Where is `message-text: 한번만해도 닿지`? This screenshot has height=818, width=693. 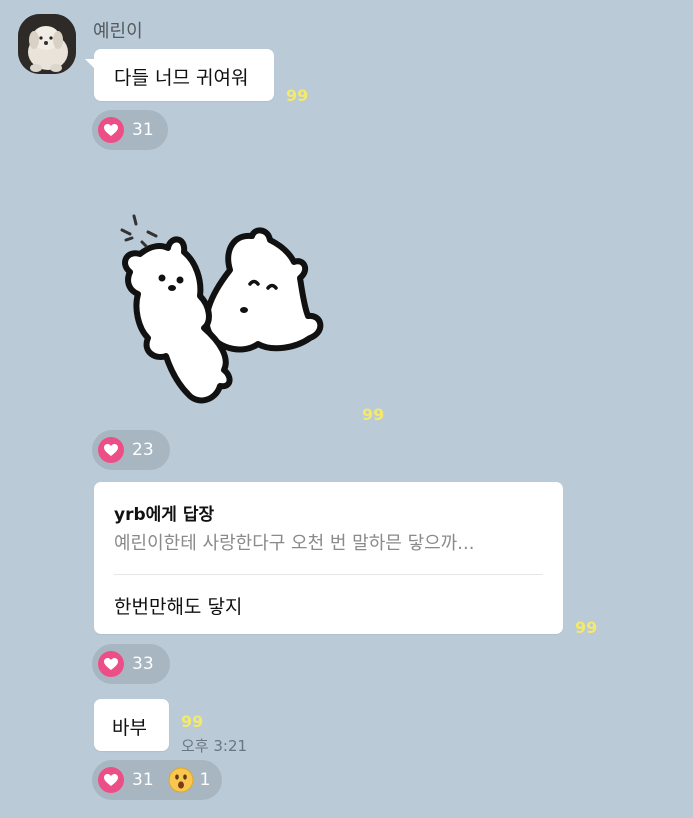
message-text: 한번만해도 닿지 is located at coordinates (178, 607).